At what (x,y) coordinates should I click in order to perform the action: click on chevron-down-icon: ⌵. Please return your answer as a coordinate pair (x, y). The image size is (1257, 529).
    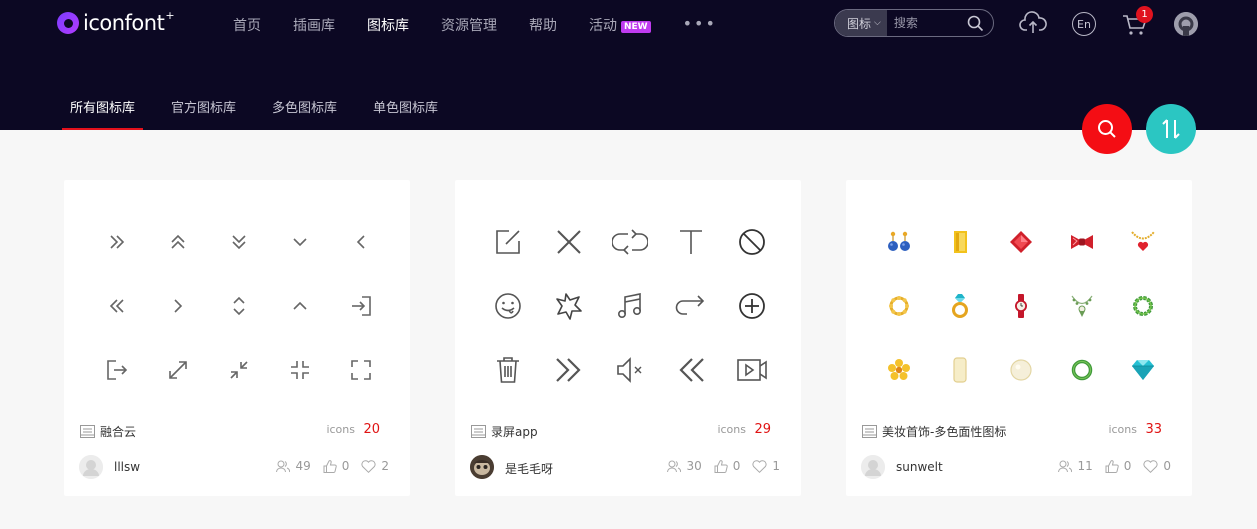
    Looking at the image, I should click on (877, 23).